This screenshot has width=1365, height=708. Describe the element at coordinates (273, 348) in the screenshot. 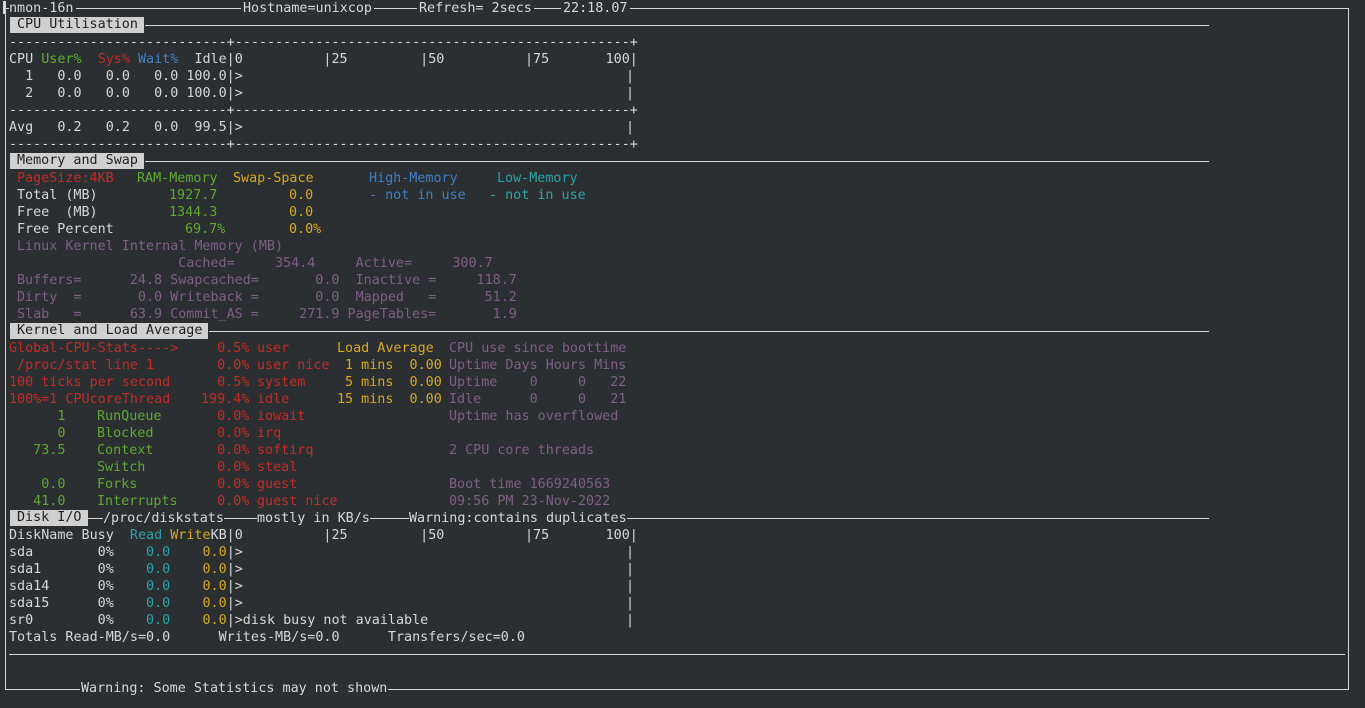

I see `cpu-stat-name: user` at that location.